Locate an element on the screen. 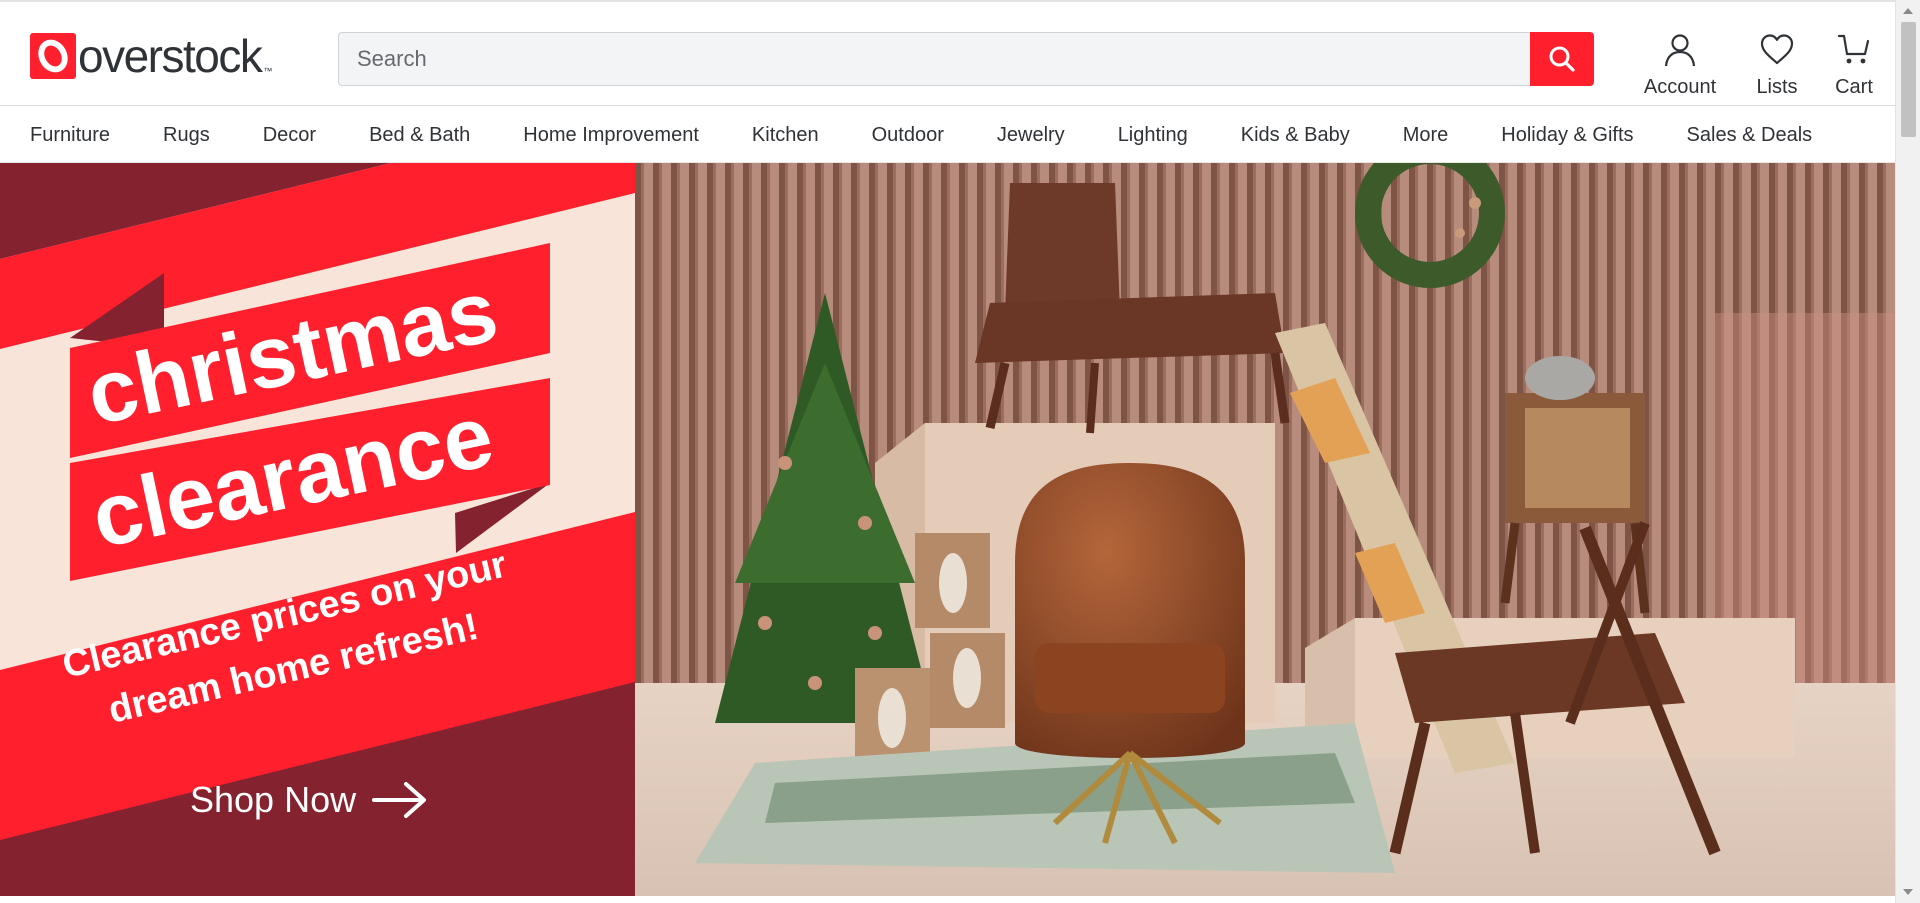  search-bar is located at coordinates (966, 59).